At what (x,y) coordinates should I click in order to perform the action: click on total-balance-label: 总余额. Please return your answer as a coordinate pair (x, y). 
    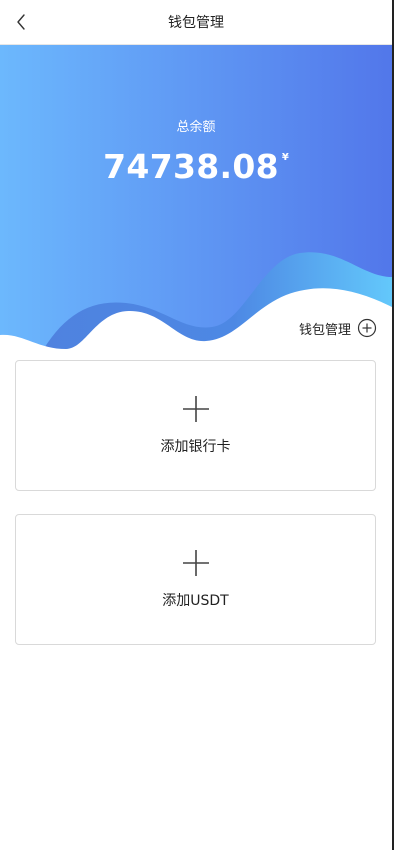
    Looking at the image, I should click on (196, 127).